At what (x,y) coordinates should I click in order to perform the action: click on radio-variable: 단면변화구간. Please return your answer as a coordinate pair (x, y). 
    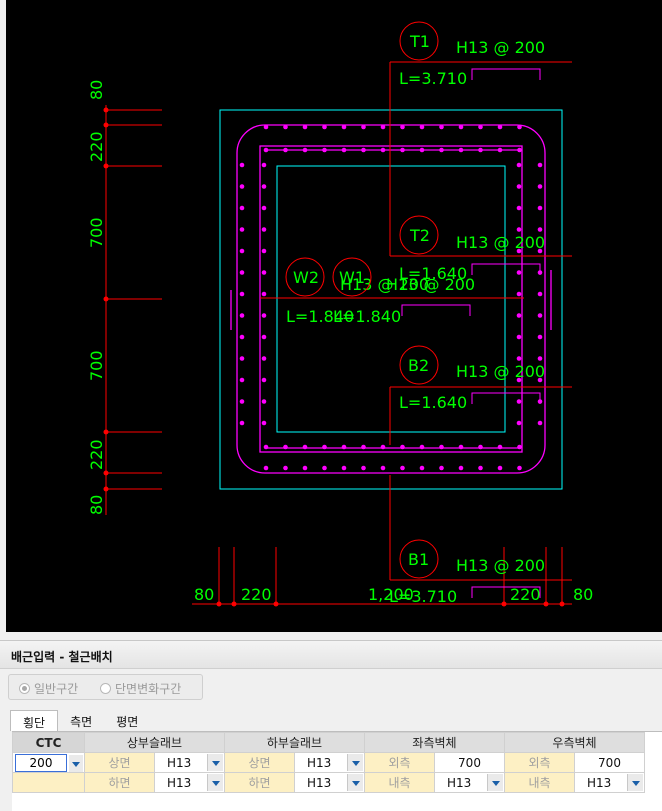
    Looking at the image, I should click on (140, 688).